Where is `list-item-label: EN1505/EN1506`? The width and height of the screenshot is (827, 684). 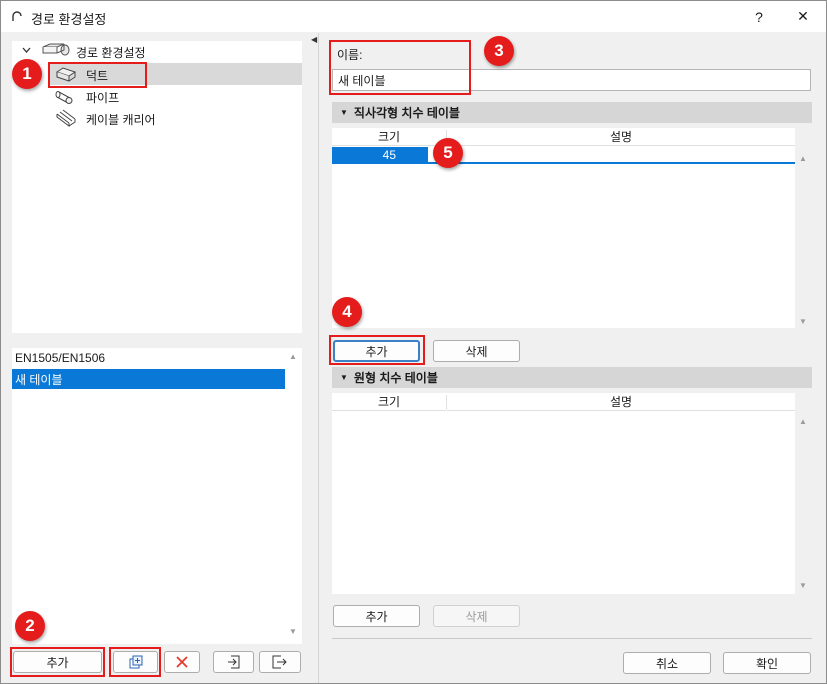
list-item-label: EN1505/EN1506 is located at coordinates (60, 358).